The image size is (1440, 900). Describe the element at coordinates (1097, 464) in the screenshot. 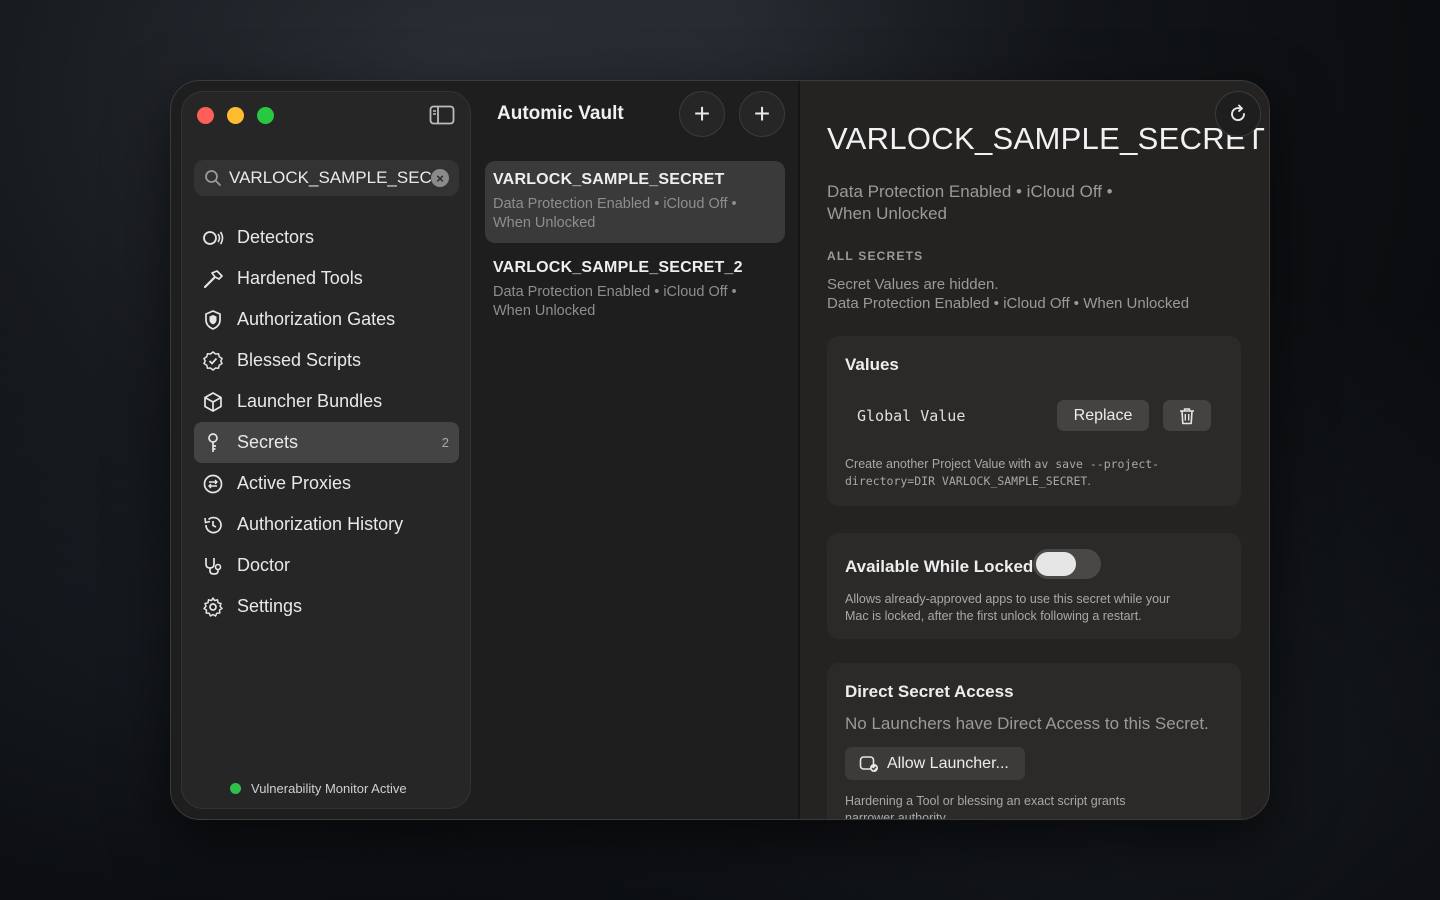

I see `hint-command: av save --project-` at that location.